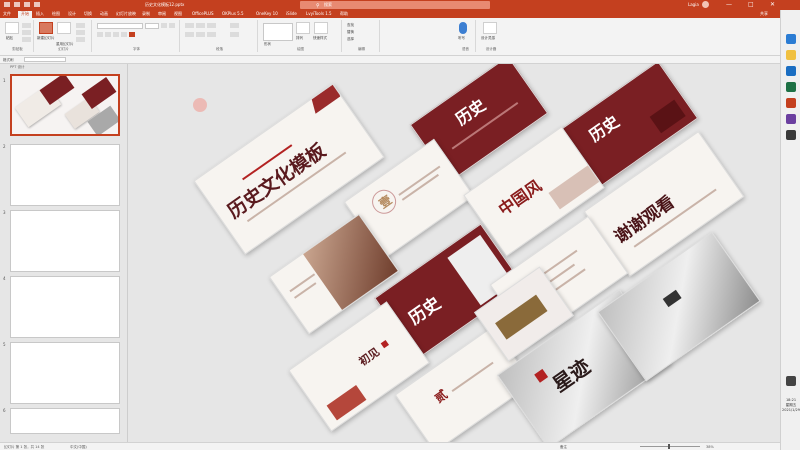  Describe the element at coordinates (40, 14) in the screenshot. I see `tab-insert: 插入` at that location.